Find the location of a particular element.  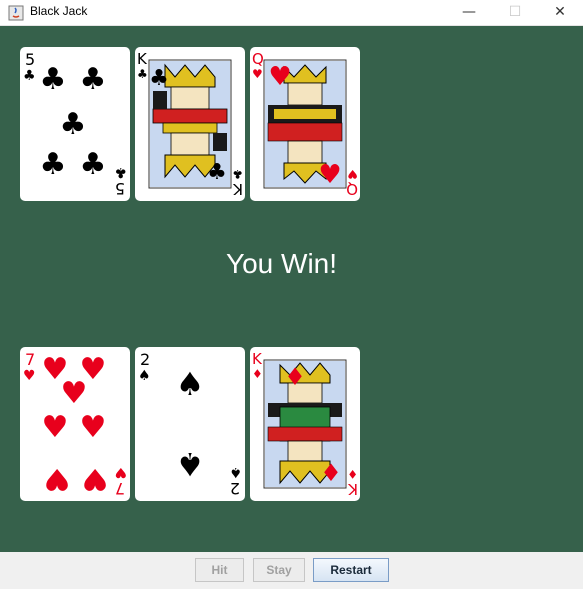

dealer-card-3: Q ♥ ♥ ♥ Q ♥ is located at coordinates (305, 124).